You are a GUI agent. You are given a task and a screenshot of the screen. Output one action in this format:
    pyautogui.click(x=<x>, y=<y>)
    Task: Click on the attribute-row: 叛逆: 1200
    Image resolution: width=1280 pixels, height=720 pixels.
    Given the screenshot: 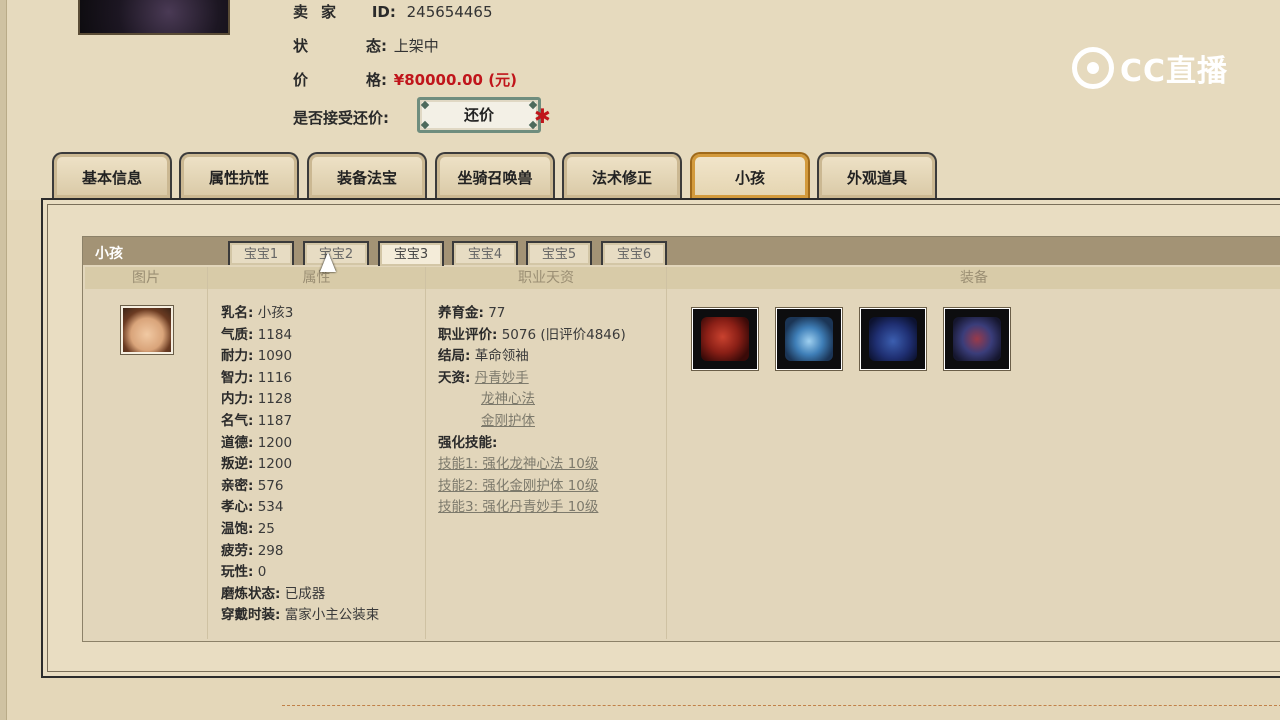 What is the action you would take?
    pyautogui.click(x=300, y=465)
    